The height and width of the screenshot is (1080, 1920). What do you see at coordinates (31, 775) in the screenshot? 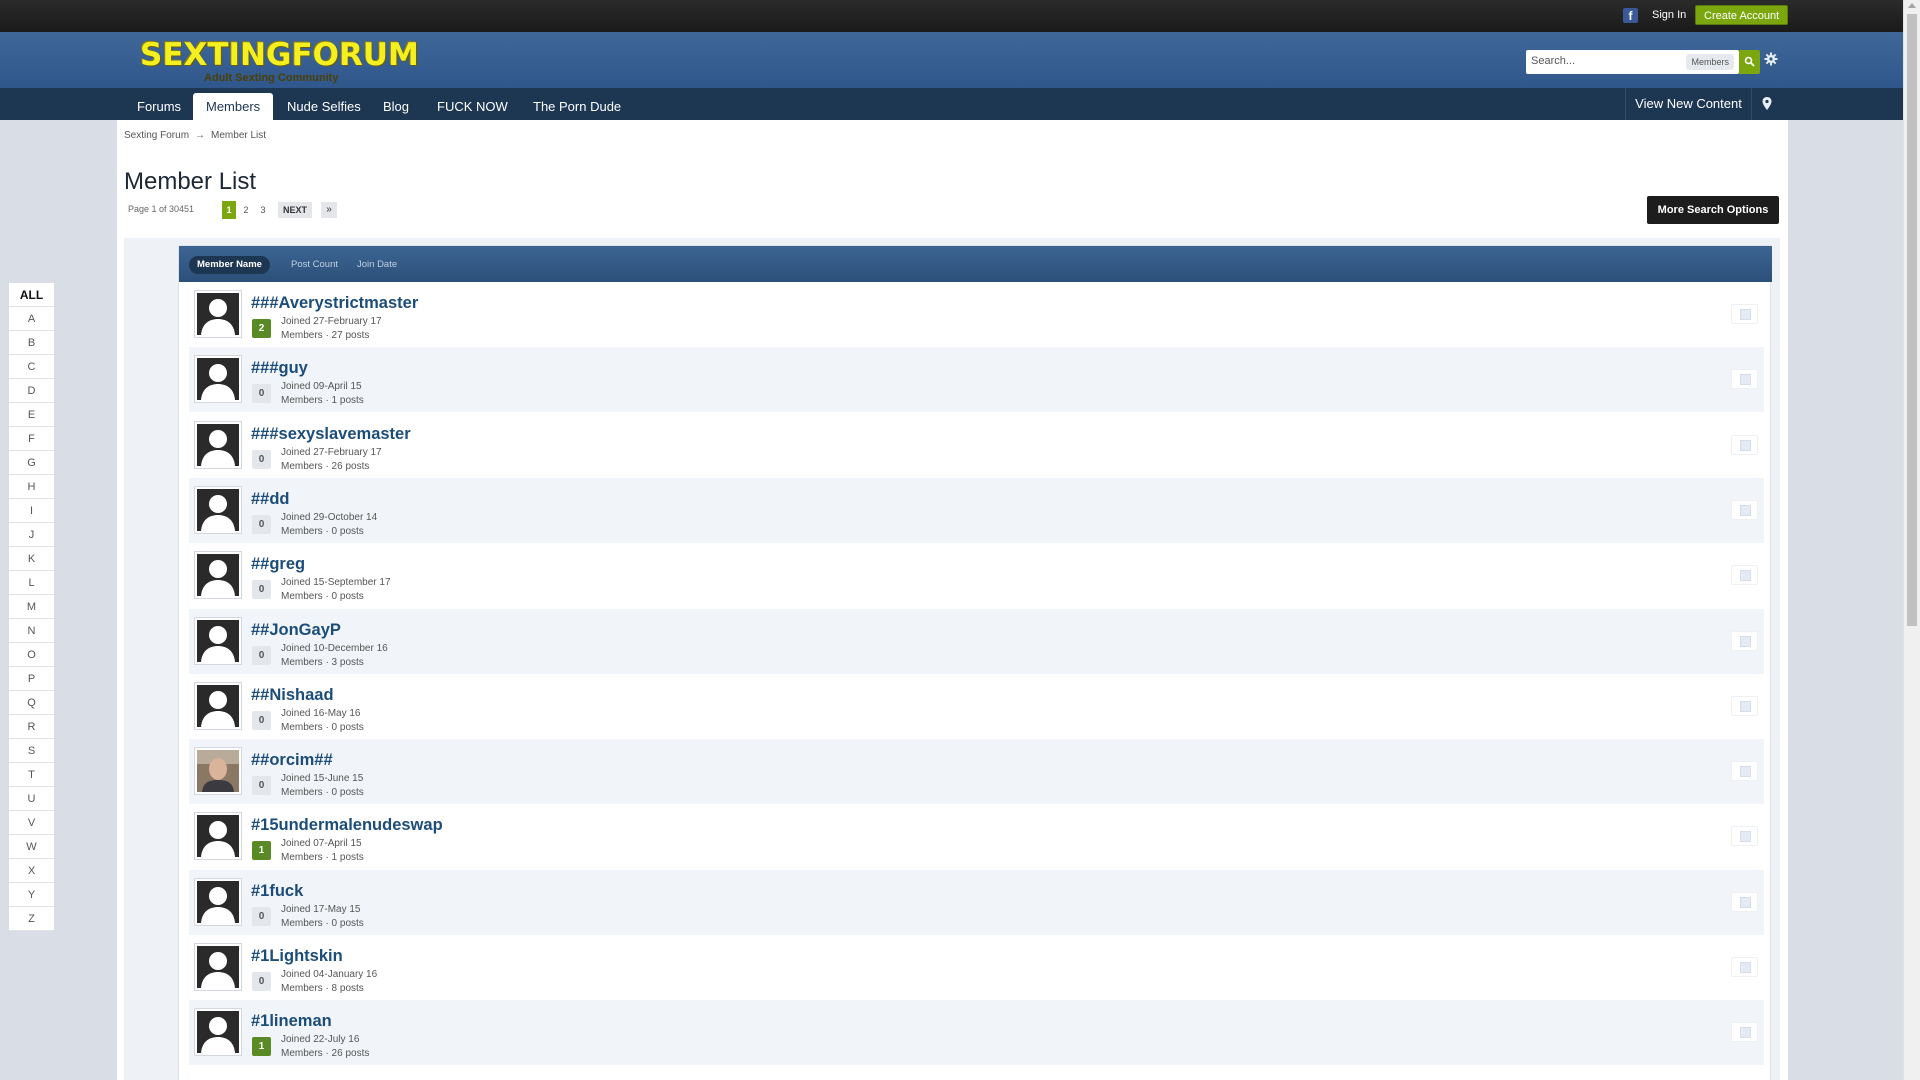
I see `letter-filter-t: T` at bounding box center [31, 775].